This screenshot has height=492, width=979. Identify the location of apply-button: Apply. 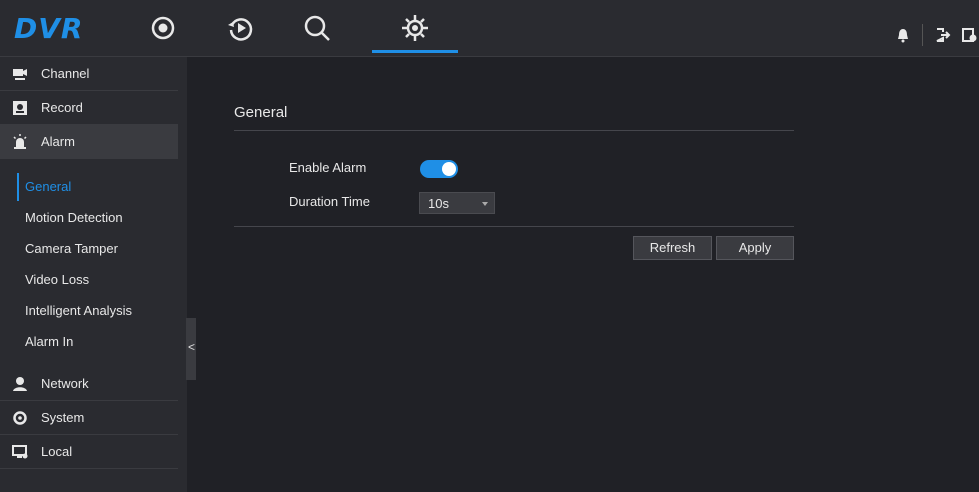
(755, 248).